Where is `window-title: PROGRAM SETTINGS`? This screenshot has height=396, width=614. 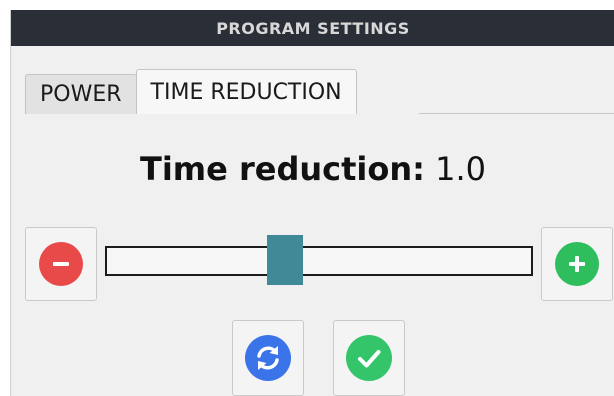
window-title: PROGRAM SETTINGS is located at coordinates (313, 28).